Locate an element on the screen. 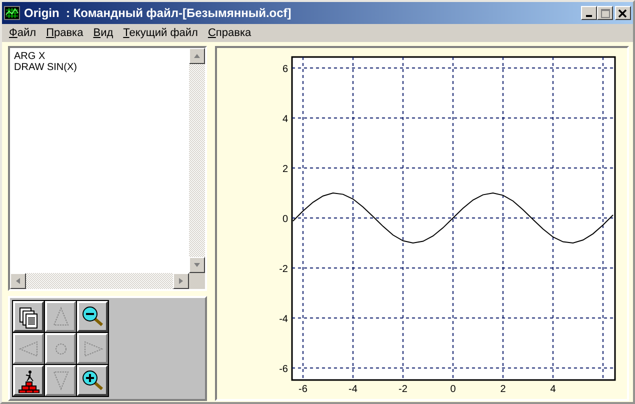 The image size is (635, 404). arrow-left-icon is located at coordinates (18, 281).